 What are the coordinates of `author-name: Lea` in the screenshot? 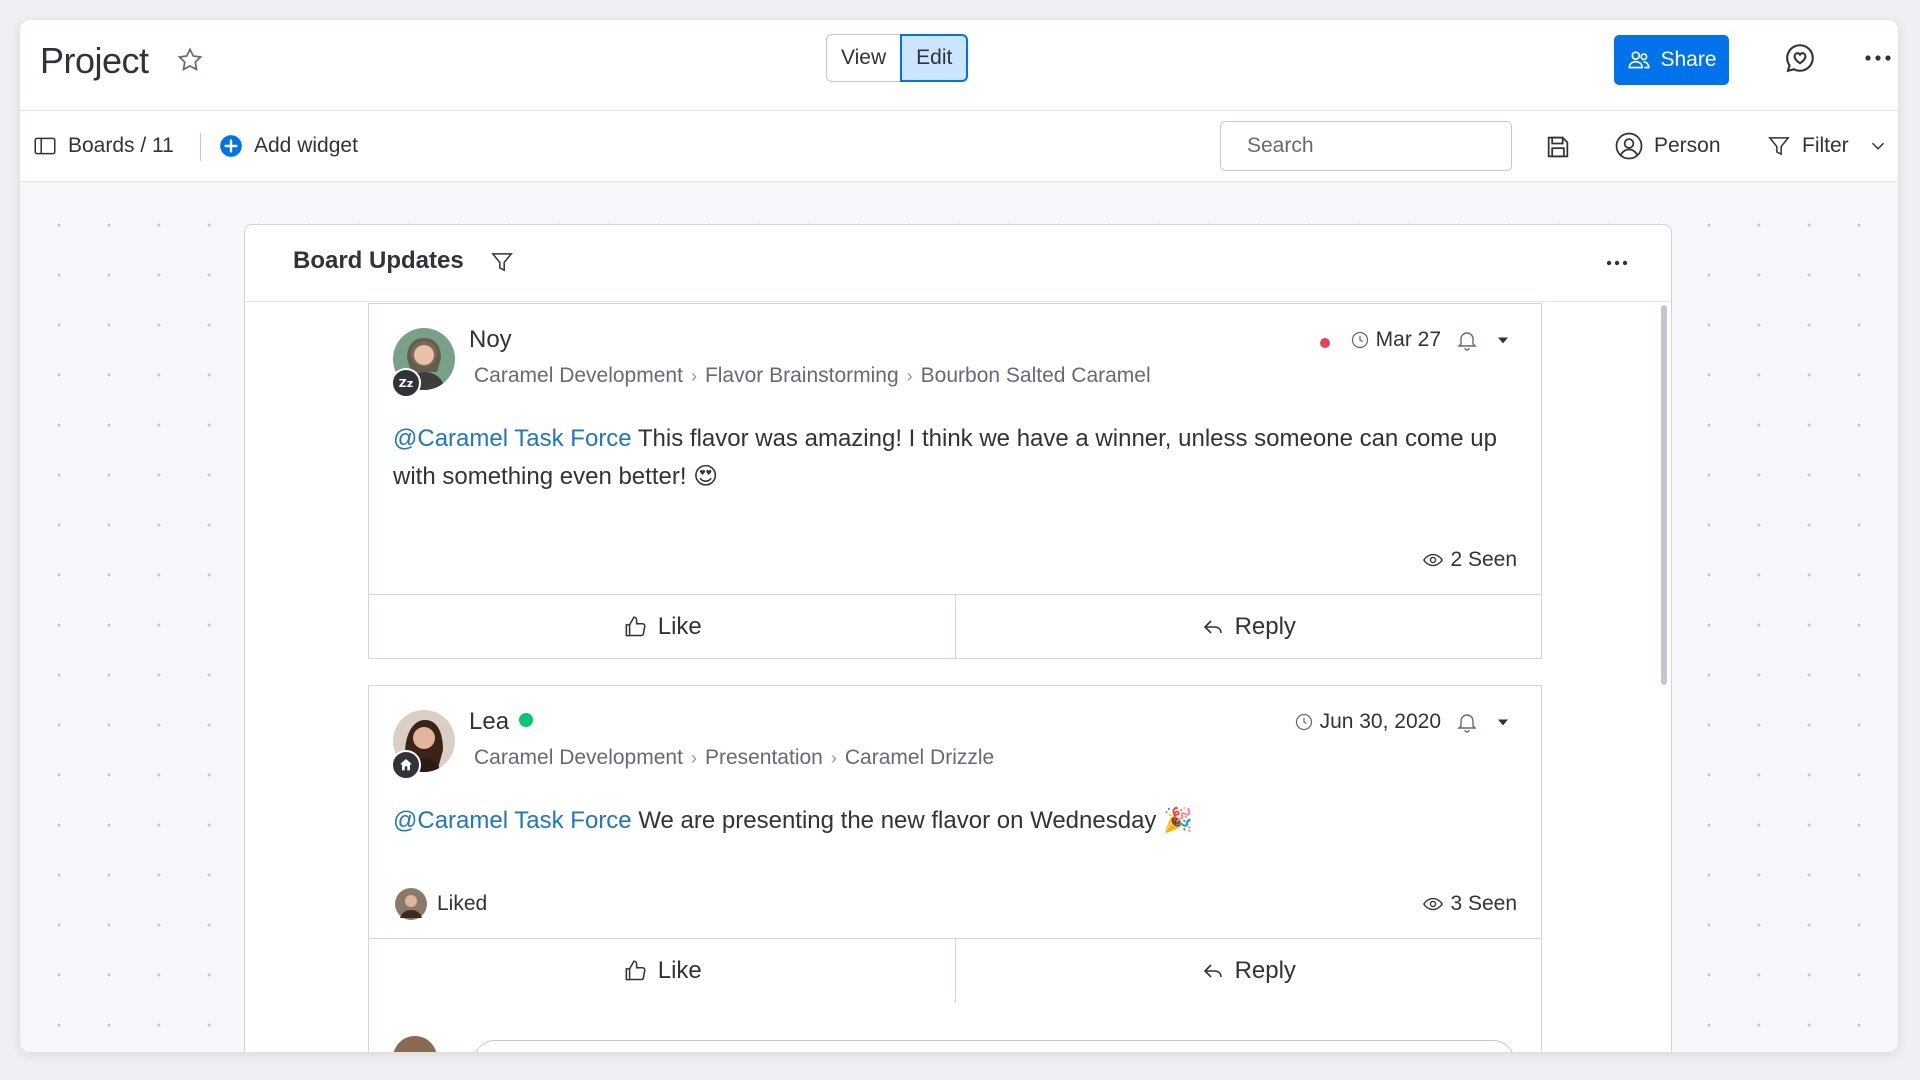 It's located at (489, 721).